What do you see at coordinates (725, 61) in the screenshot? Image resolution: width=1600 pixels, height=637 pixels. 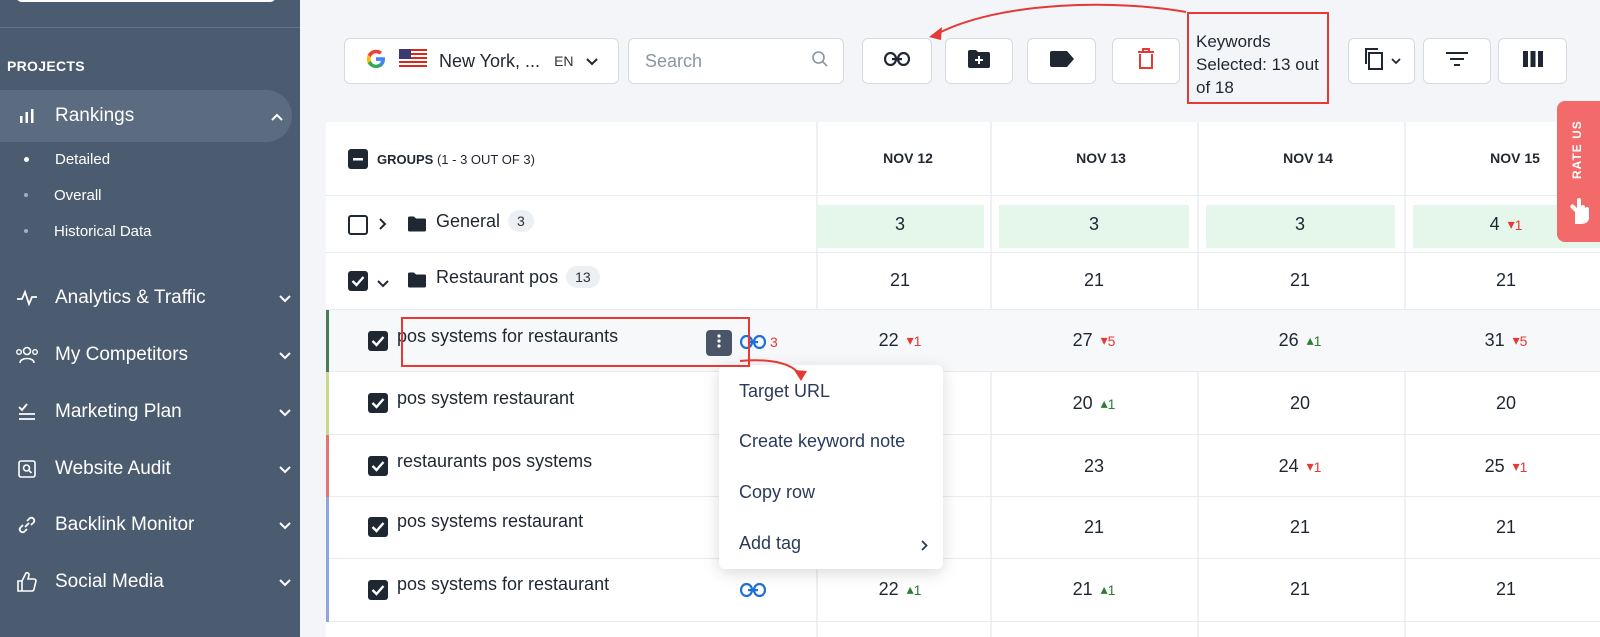 I see `search-input` at bounding box center [725, 61].